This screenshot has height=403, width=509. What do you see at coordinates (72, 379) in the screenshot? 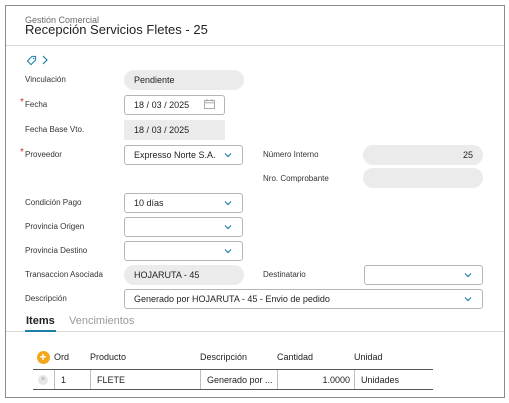
I see `cell-ord: 1` at bounding box center [72, 379].